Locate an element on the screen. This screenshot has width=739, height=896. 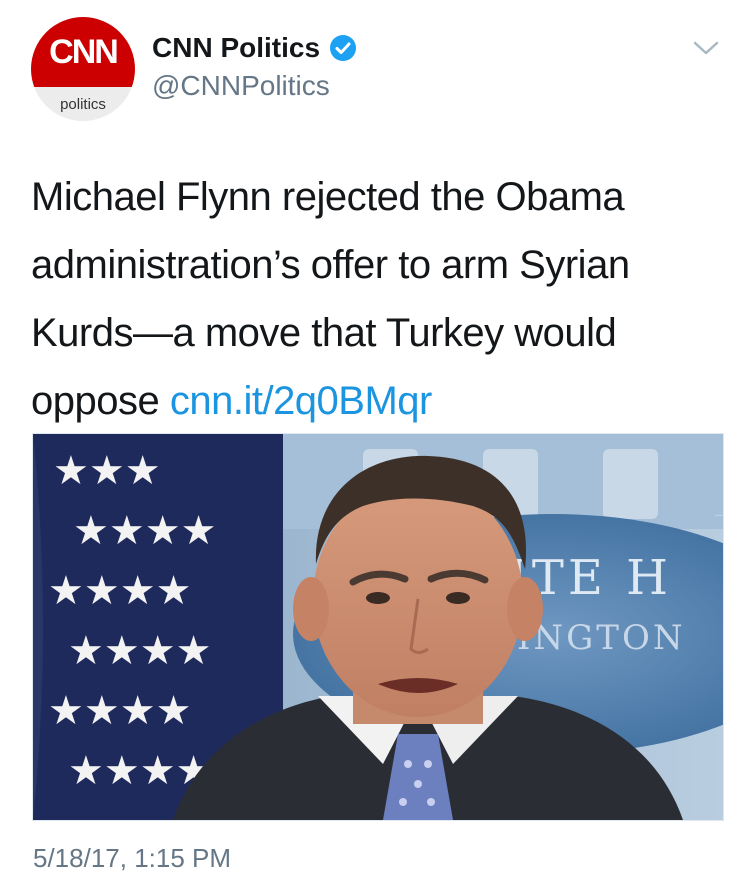
tweet-link: cnn.it/2q0BMqr is located at coordinates (301, 401).